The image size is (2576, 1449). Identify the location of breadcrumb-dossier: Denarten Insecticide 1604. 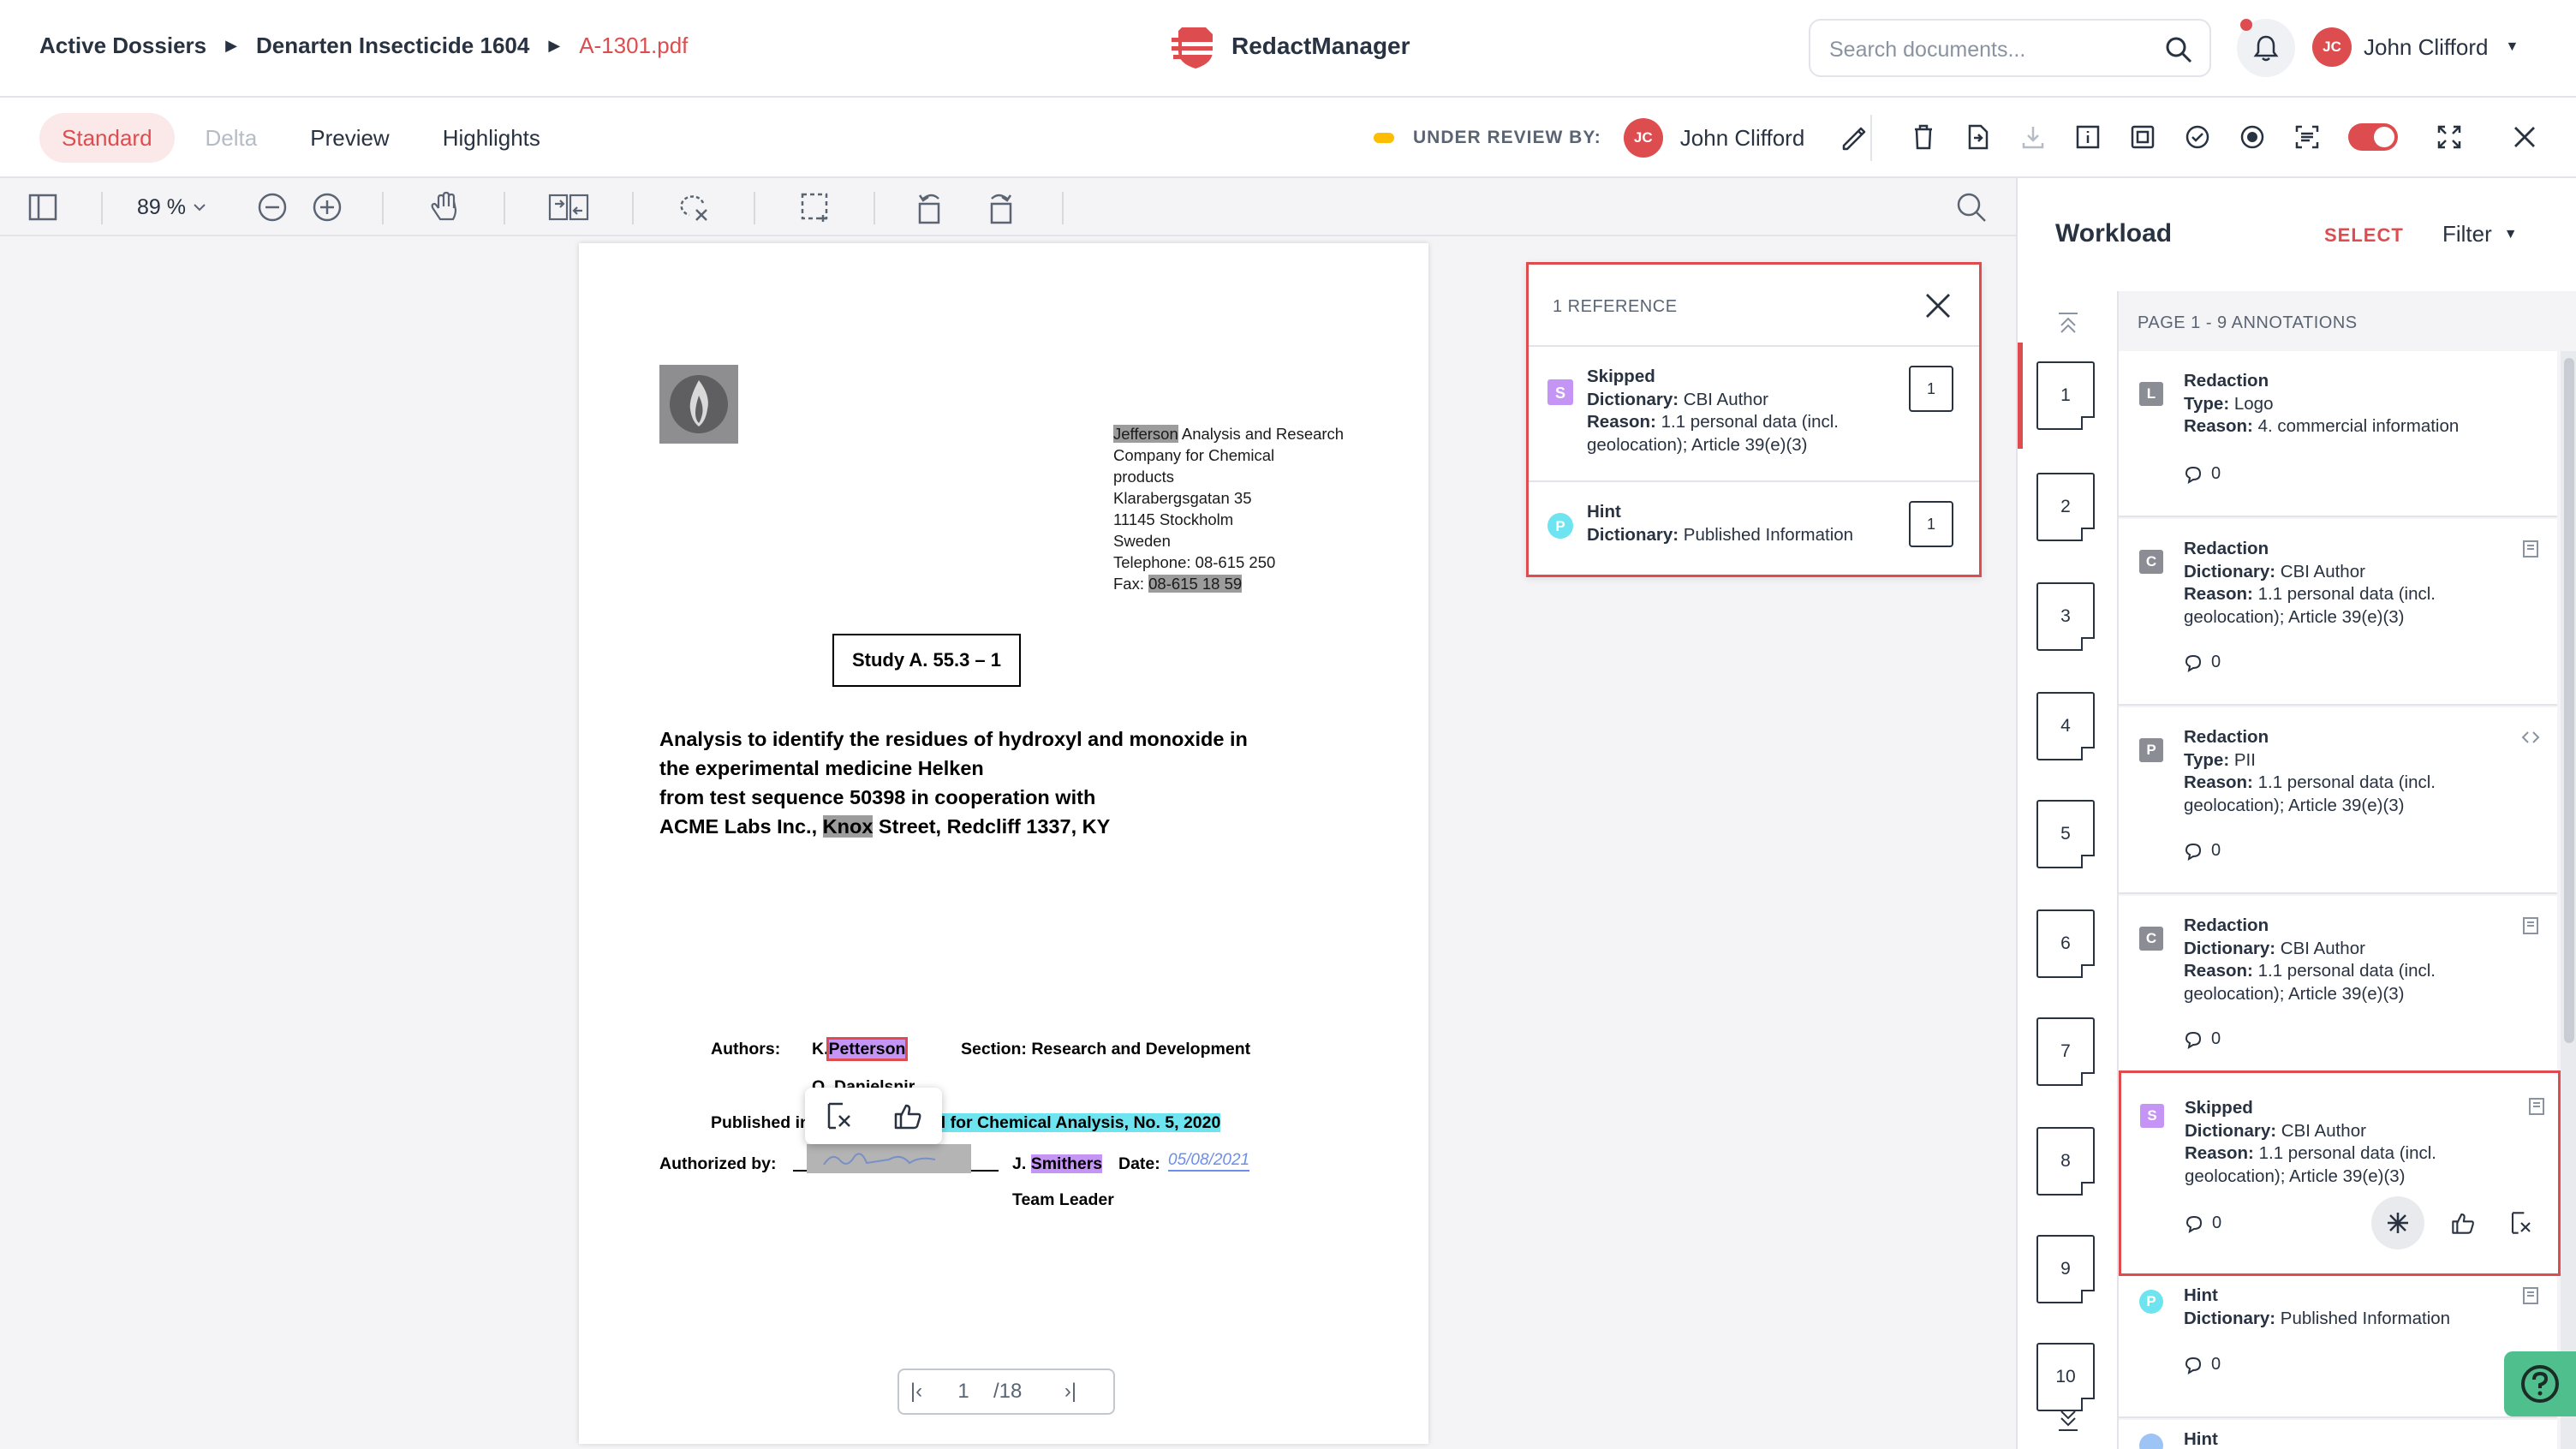
(392, 46).